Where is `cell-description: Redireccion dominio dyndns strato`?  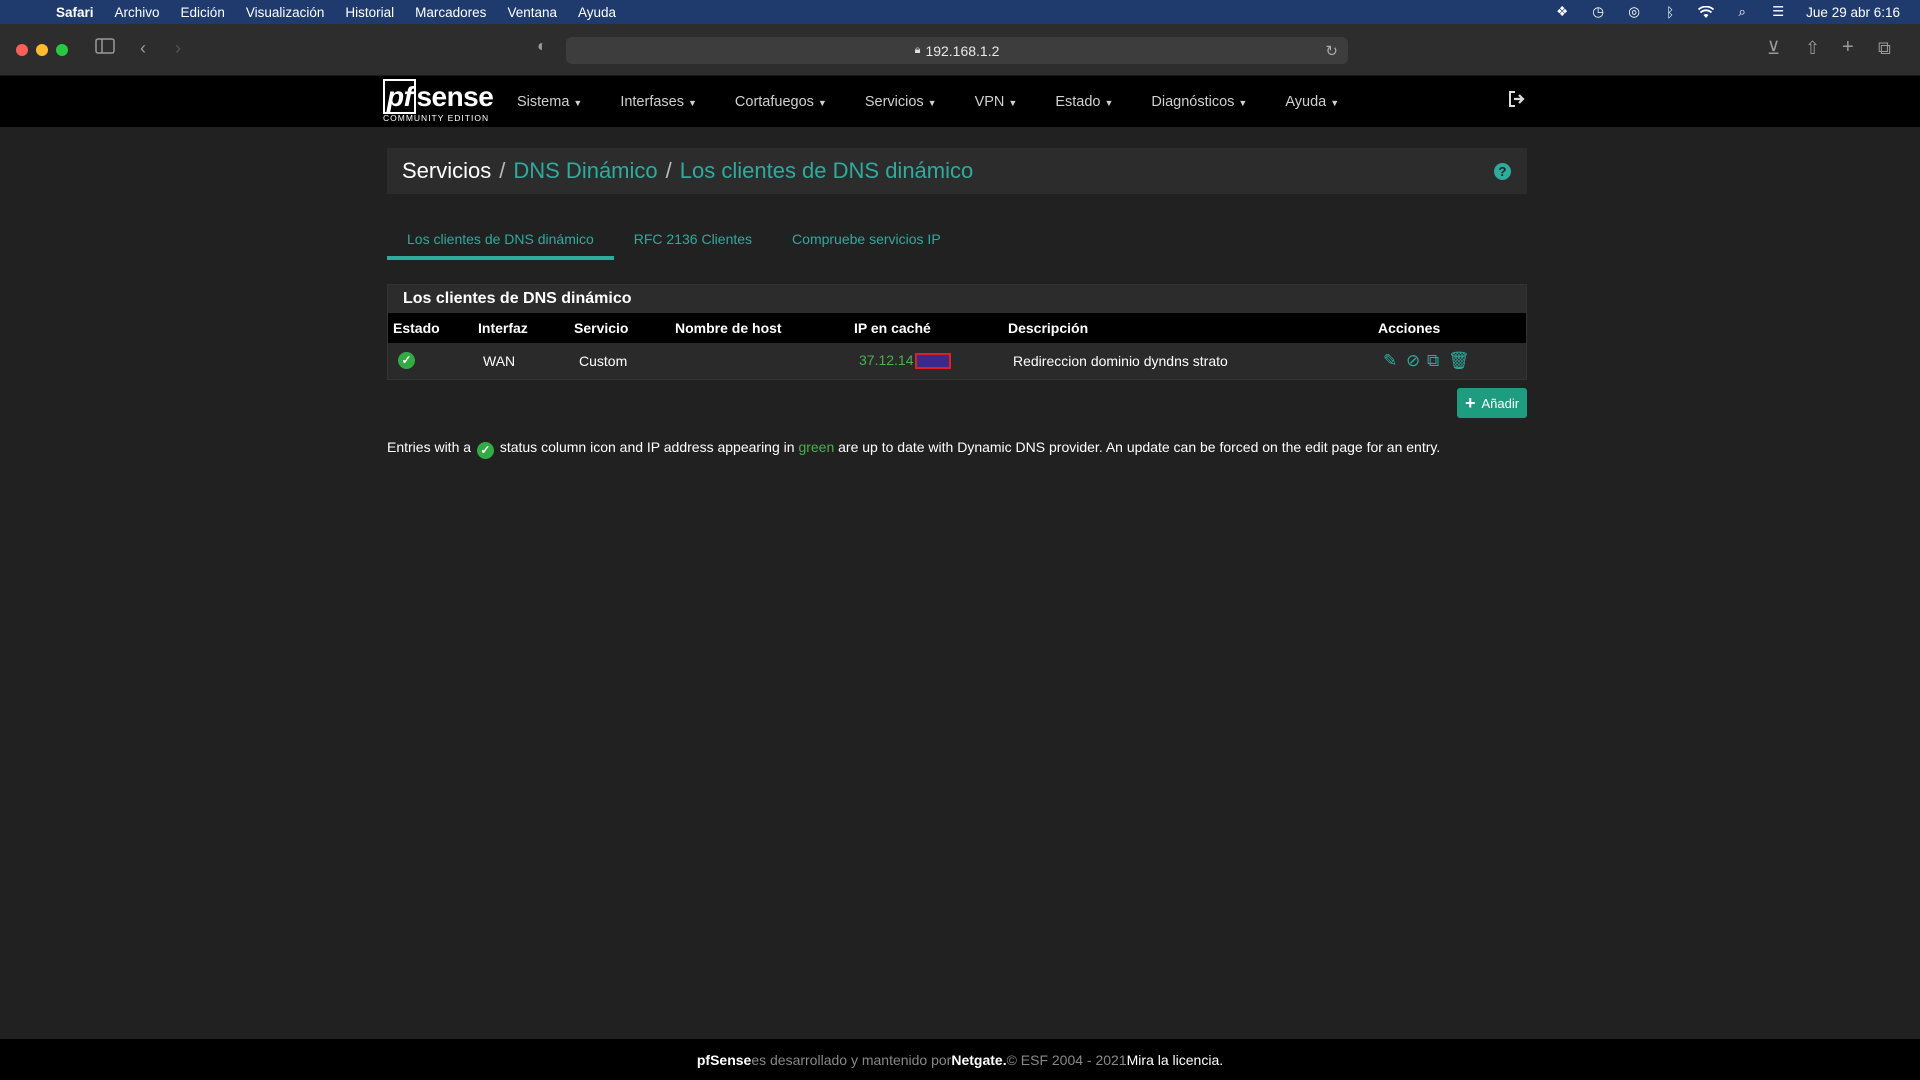
cell-description: Redireccion dominio dyndns strato is located at coordinates (1120, 361).